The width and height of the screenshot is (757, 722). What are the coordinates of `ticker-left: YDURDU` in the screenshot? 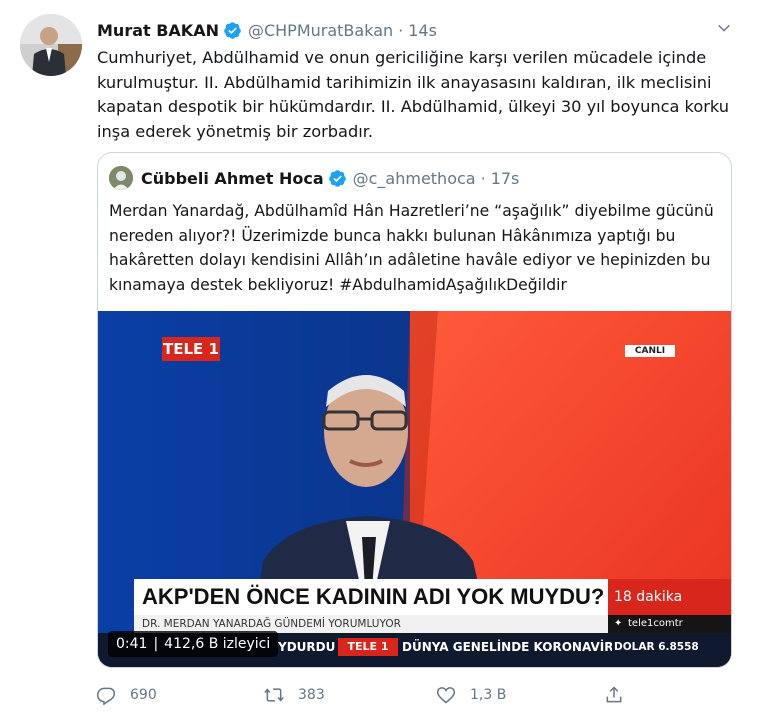 It's located at (307, 647).